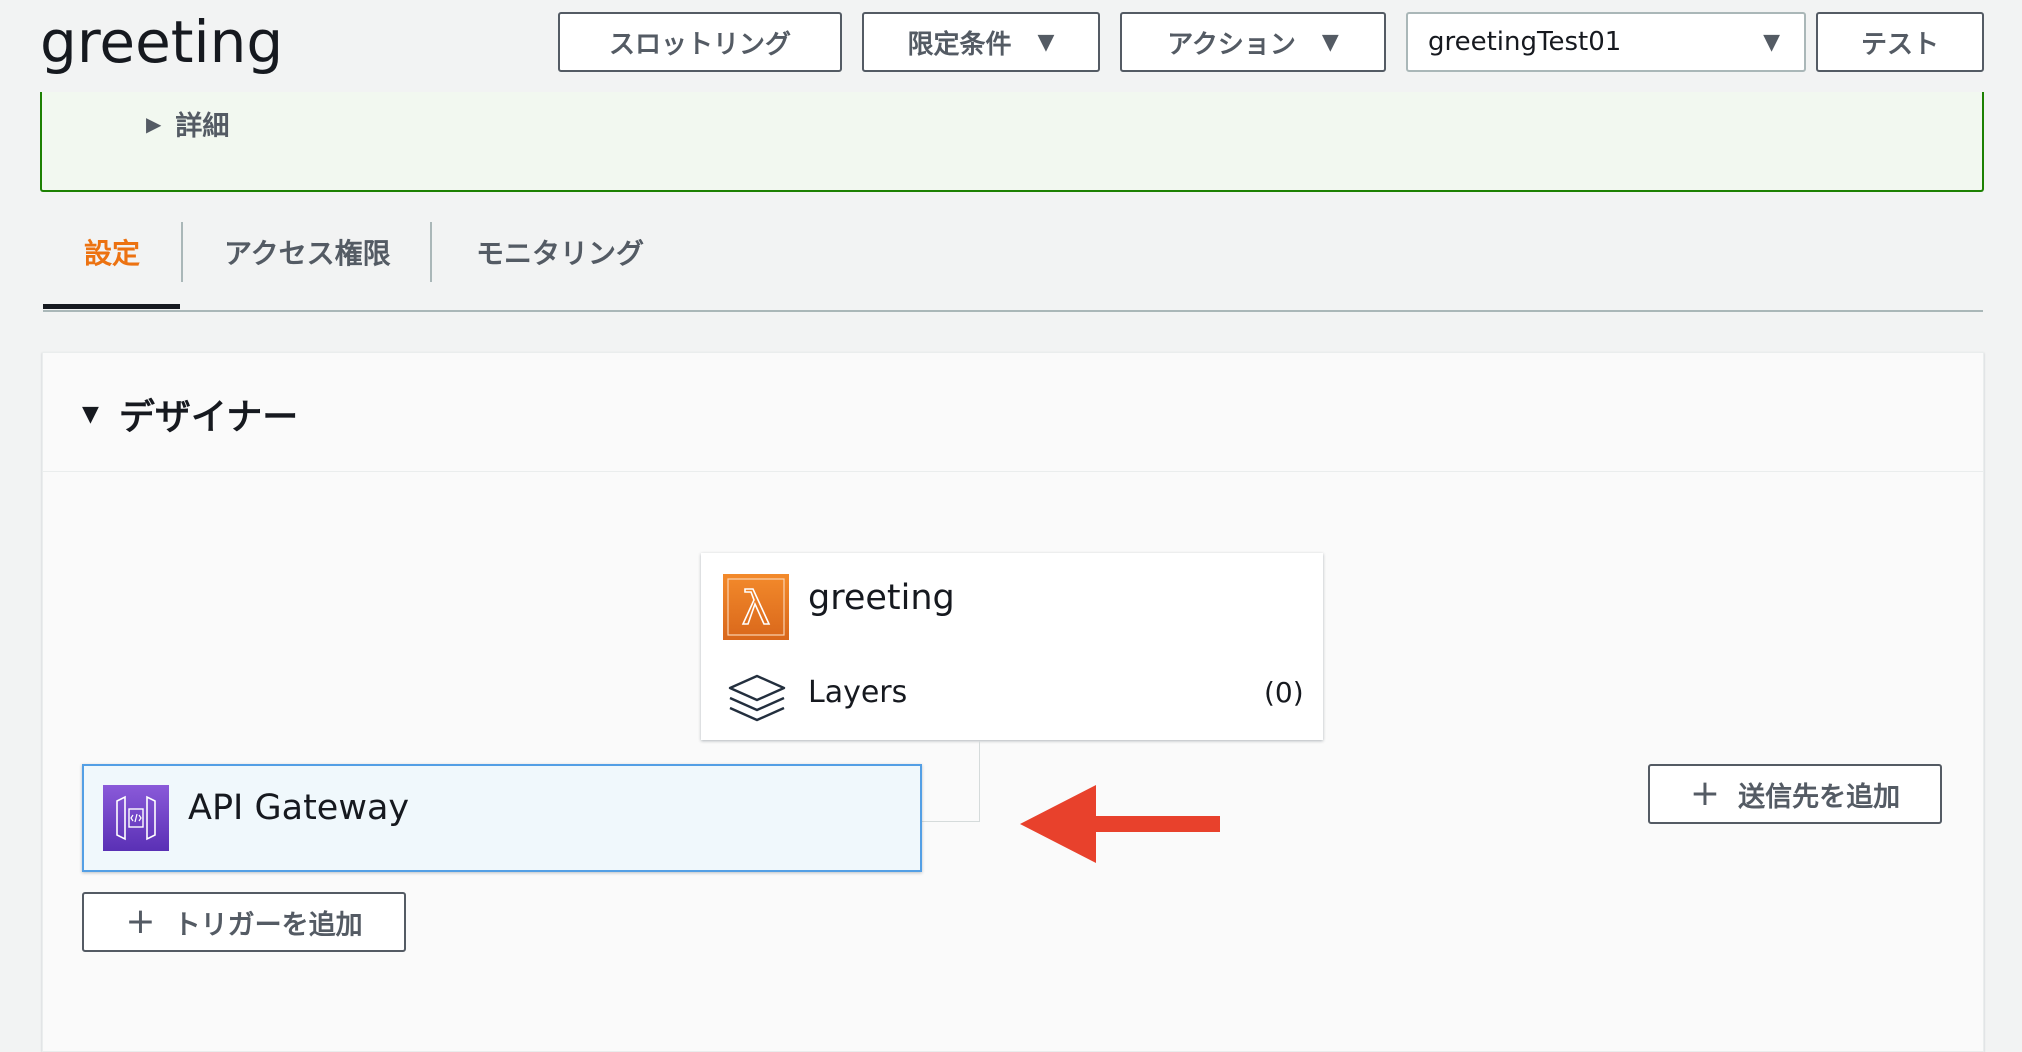  Describe the element at coordinates (1012, 142) in the screenshot. I see `function-info-alert` at that location.